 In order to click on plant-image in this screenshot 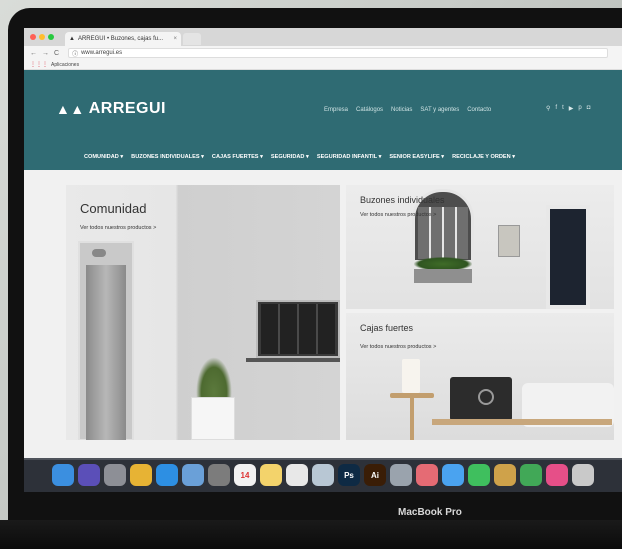, I will do `click(214, 379)`.